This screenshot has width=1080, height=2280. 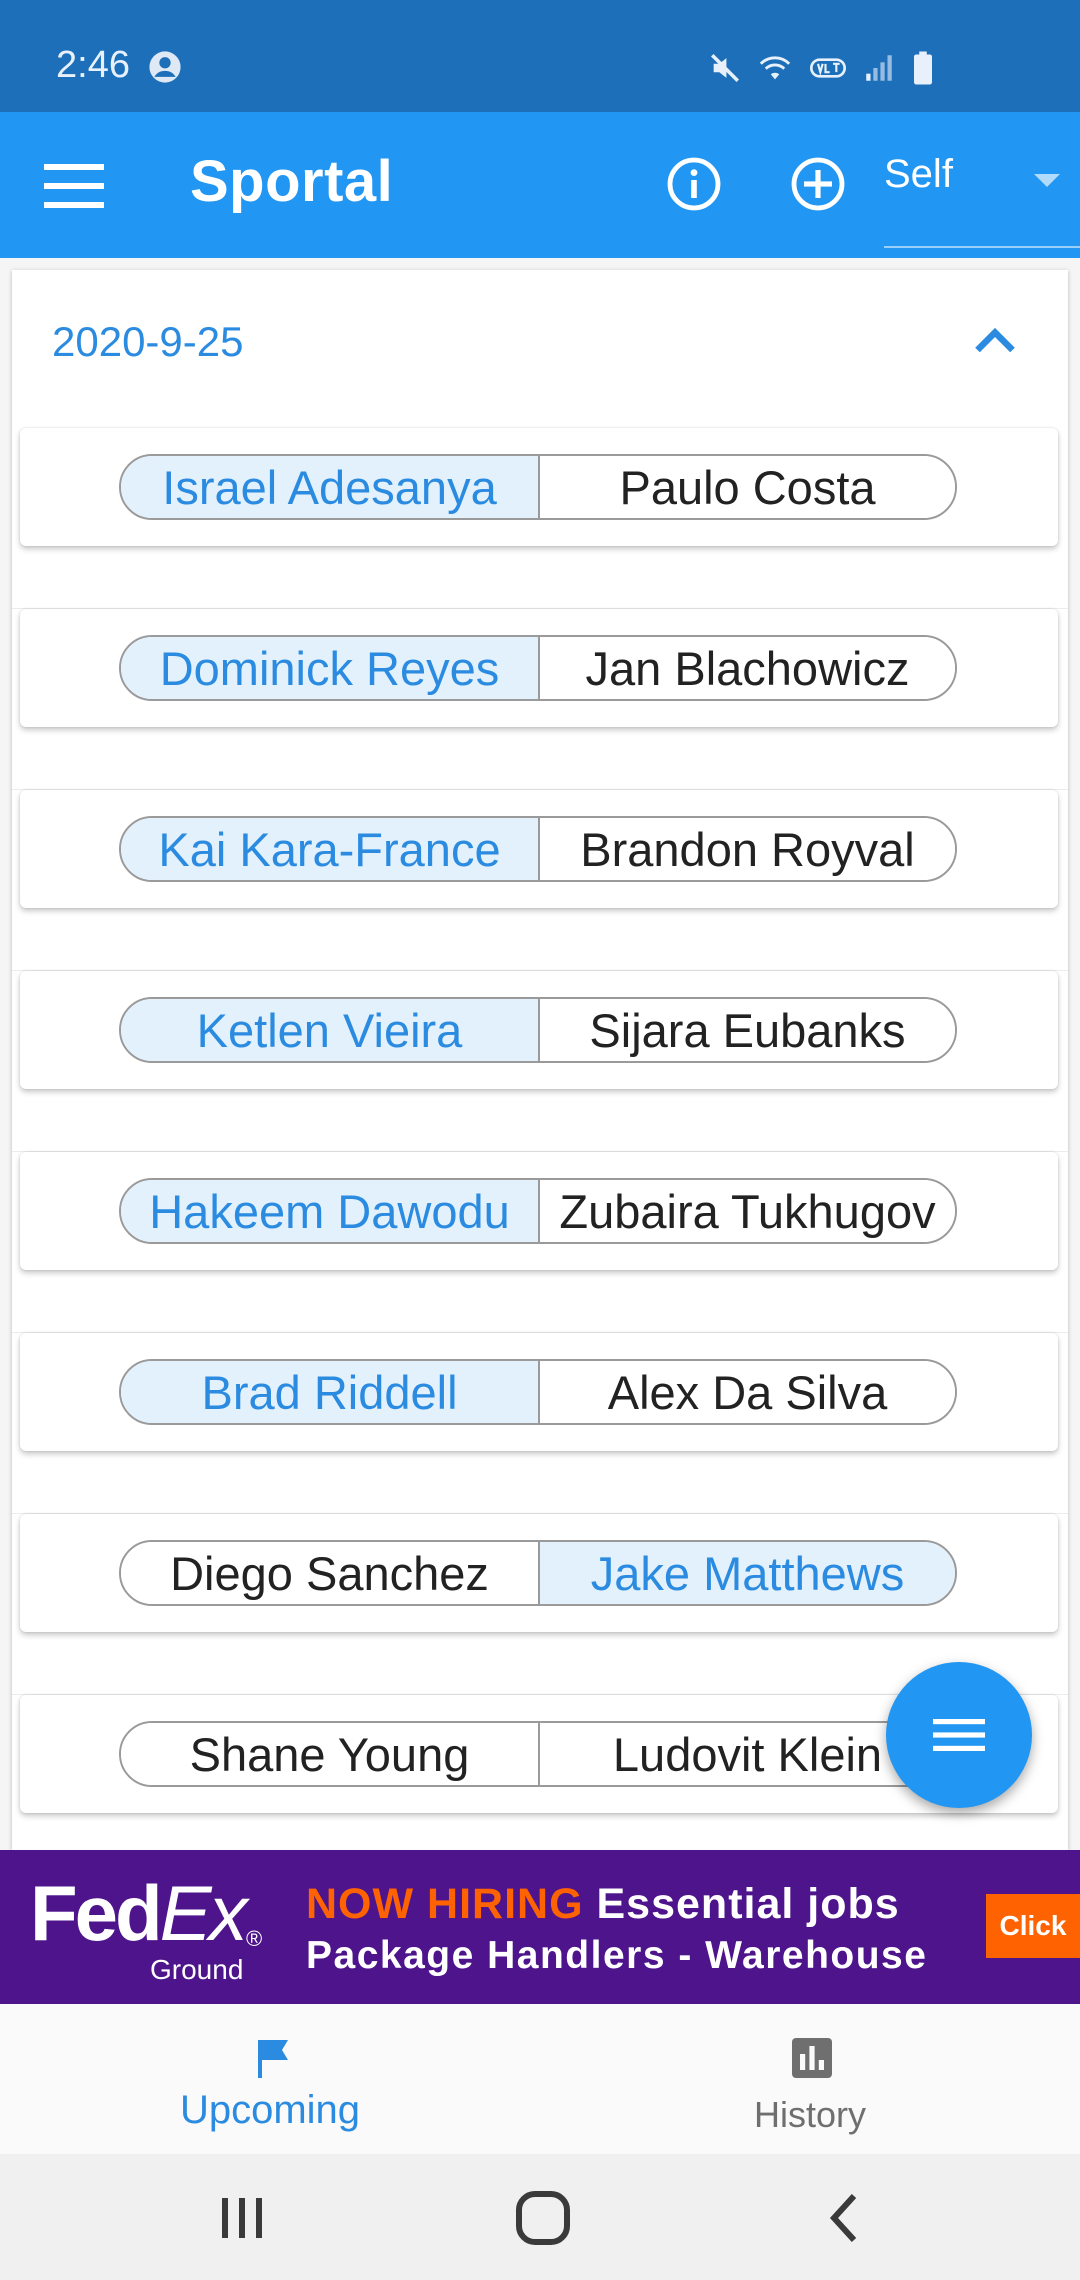 What do you see at coordinates (165, 67) in the screenshot?
I see `account-circle-icon` at bounding box center [165, 67].